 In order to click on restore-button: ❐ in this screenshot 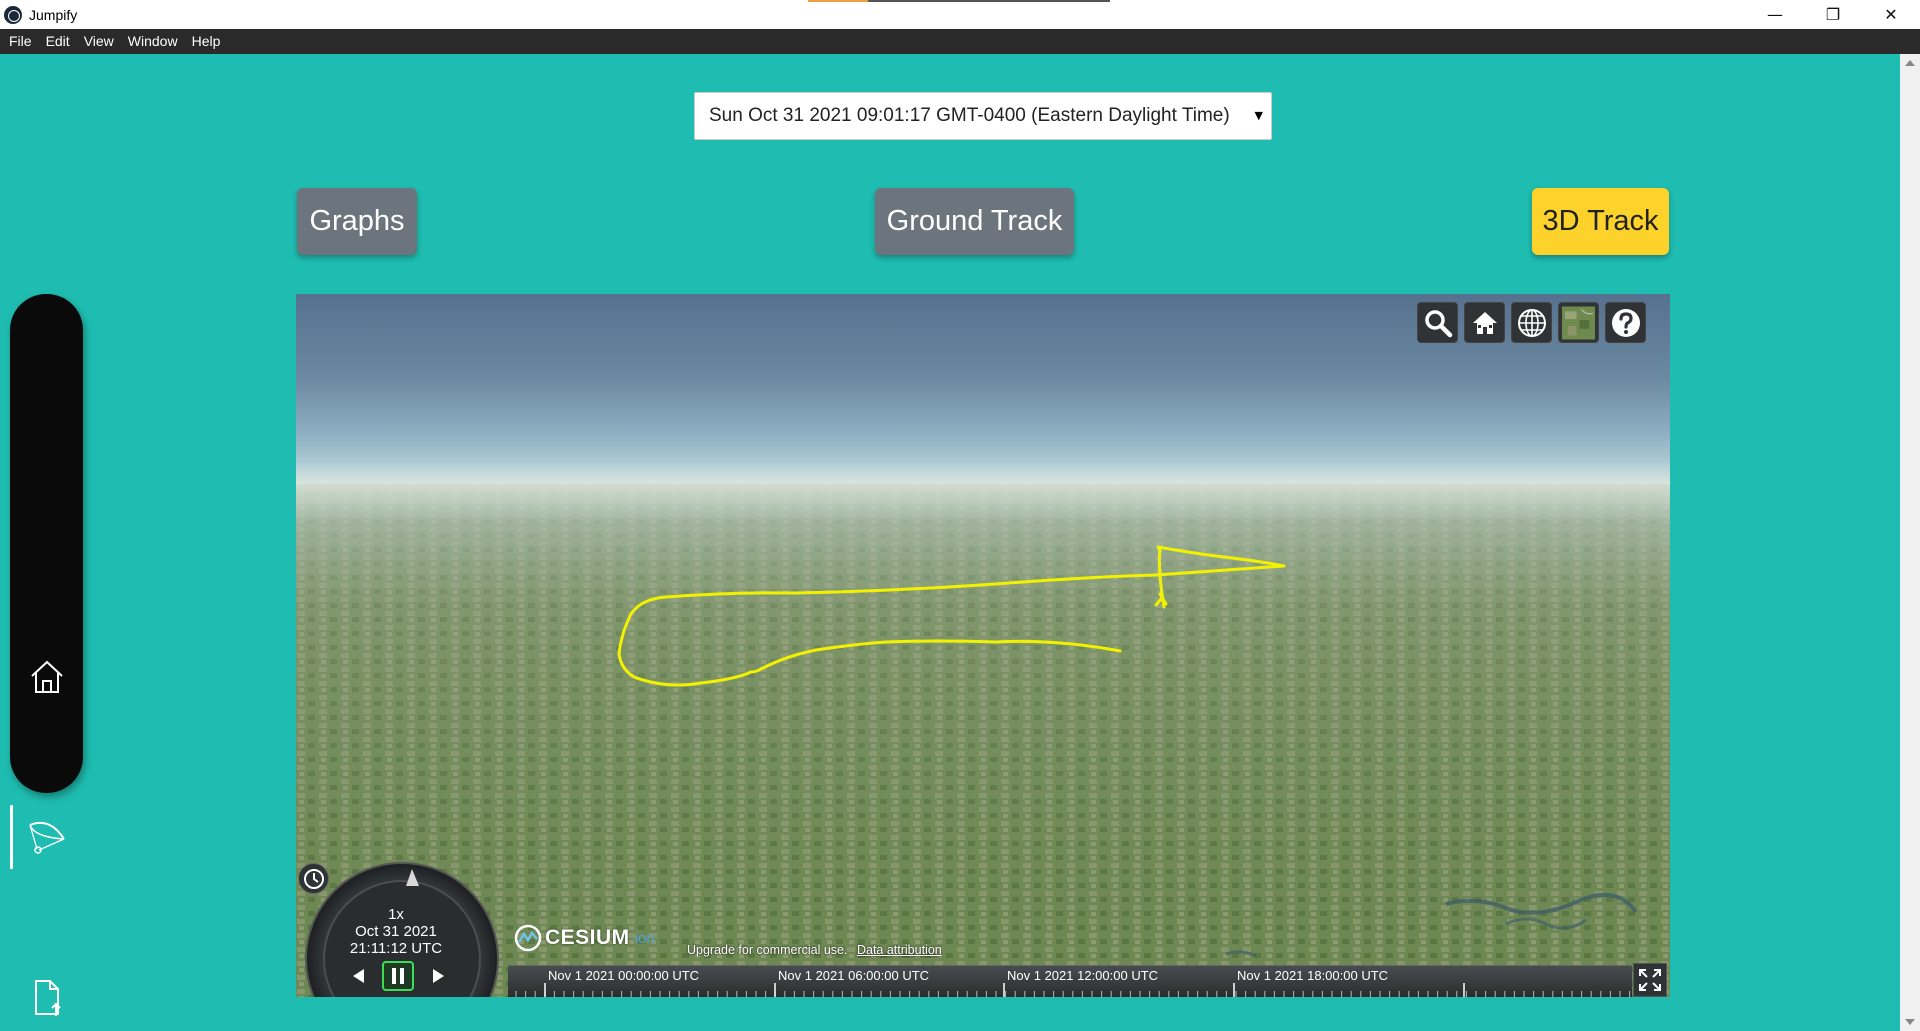, I will do `click(1833, 14)`.